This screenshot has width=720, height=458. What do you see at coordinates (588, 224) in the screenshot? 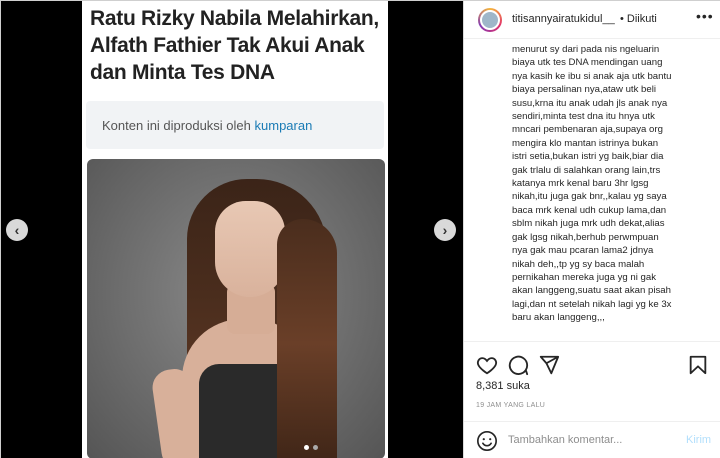
I see `comment-line: sblm nikah juga mrk udh dekat,alias` at bounding box center [588, 224].